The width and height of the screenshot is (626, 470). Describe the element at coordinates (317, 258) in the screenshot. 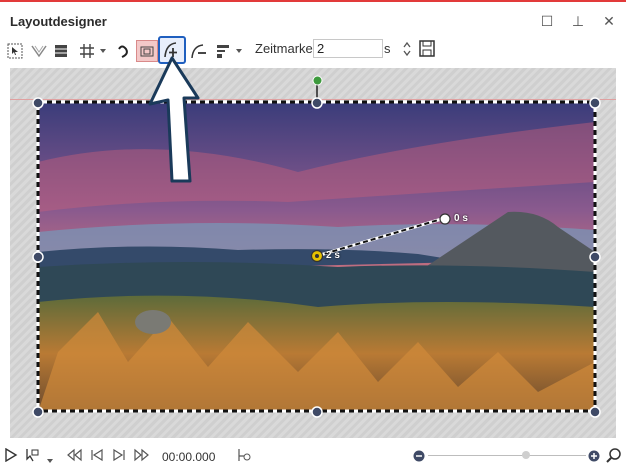

I see `keyframe-point-active` at that location.